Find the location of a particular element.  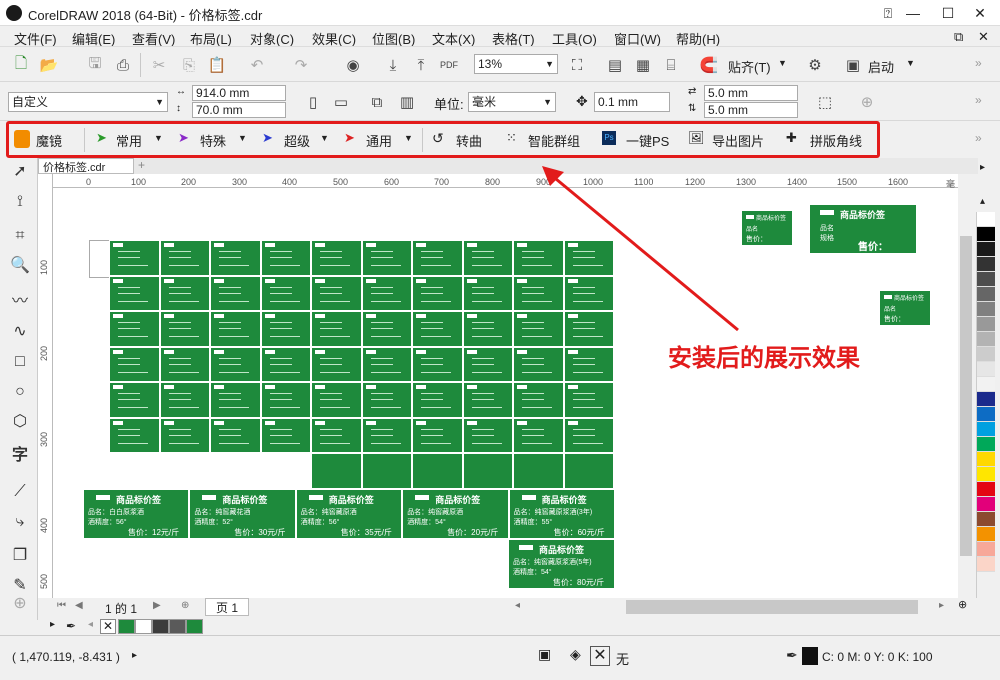

outline-swatch is located at coordinates (810, 656).